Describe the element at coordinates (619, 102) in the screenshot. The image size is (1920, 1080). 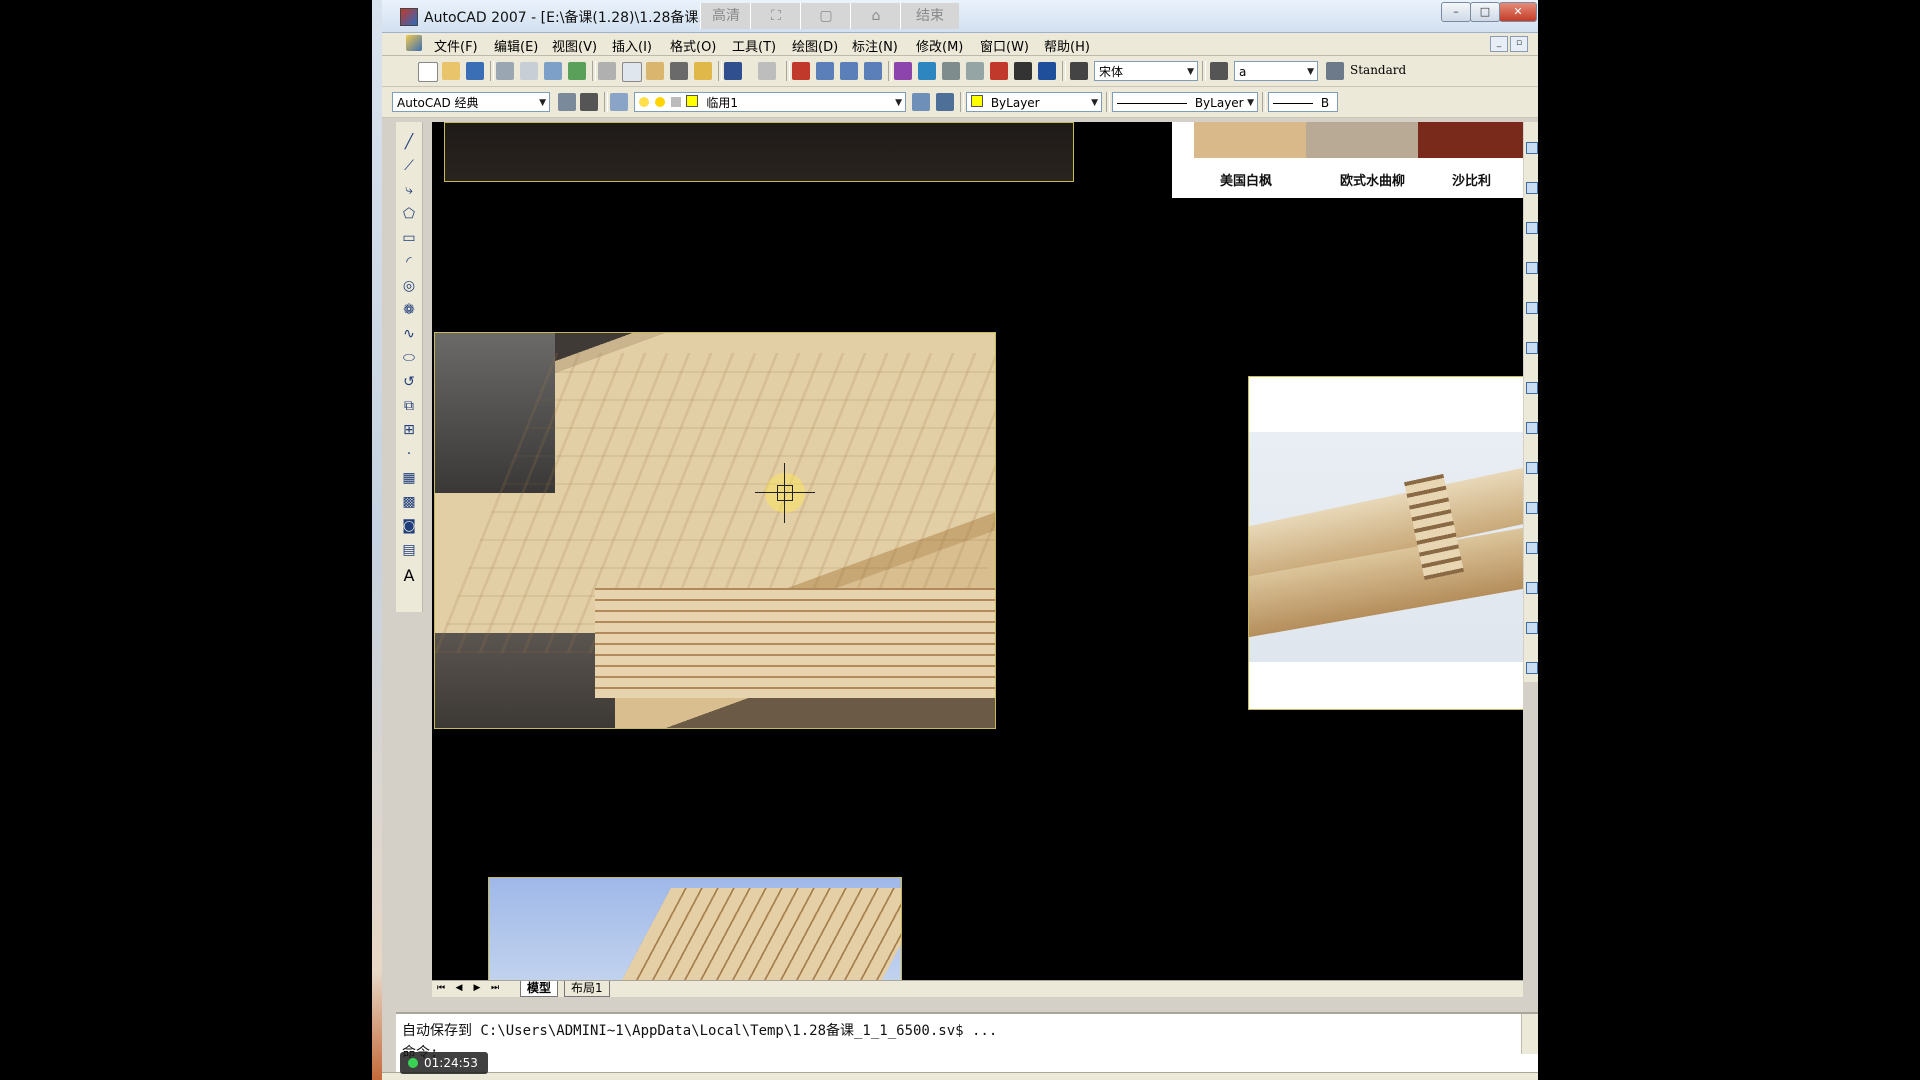
I see `layer-manager-icon` at that location.